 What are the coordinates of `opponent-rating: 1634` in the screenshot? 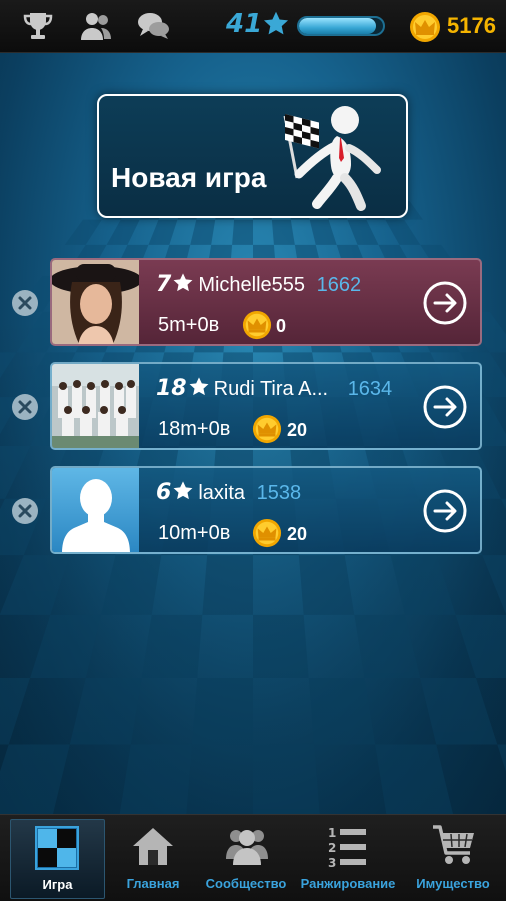 It's located at (370, 389).